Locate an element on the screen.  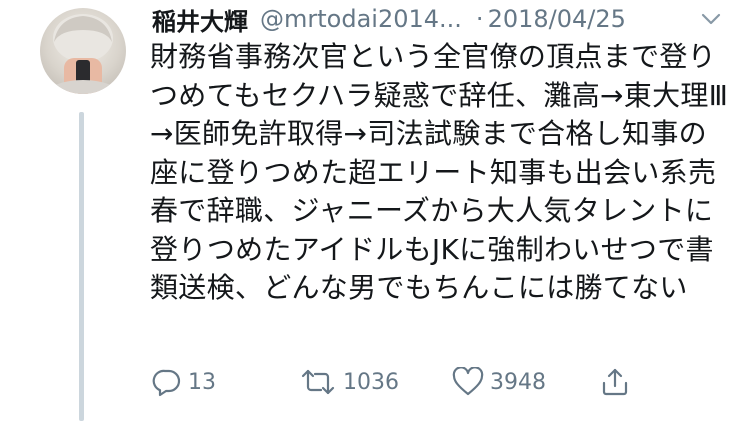
tweet-actions: 13 1036 3948 is located at coordinates (402, 382).